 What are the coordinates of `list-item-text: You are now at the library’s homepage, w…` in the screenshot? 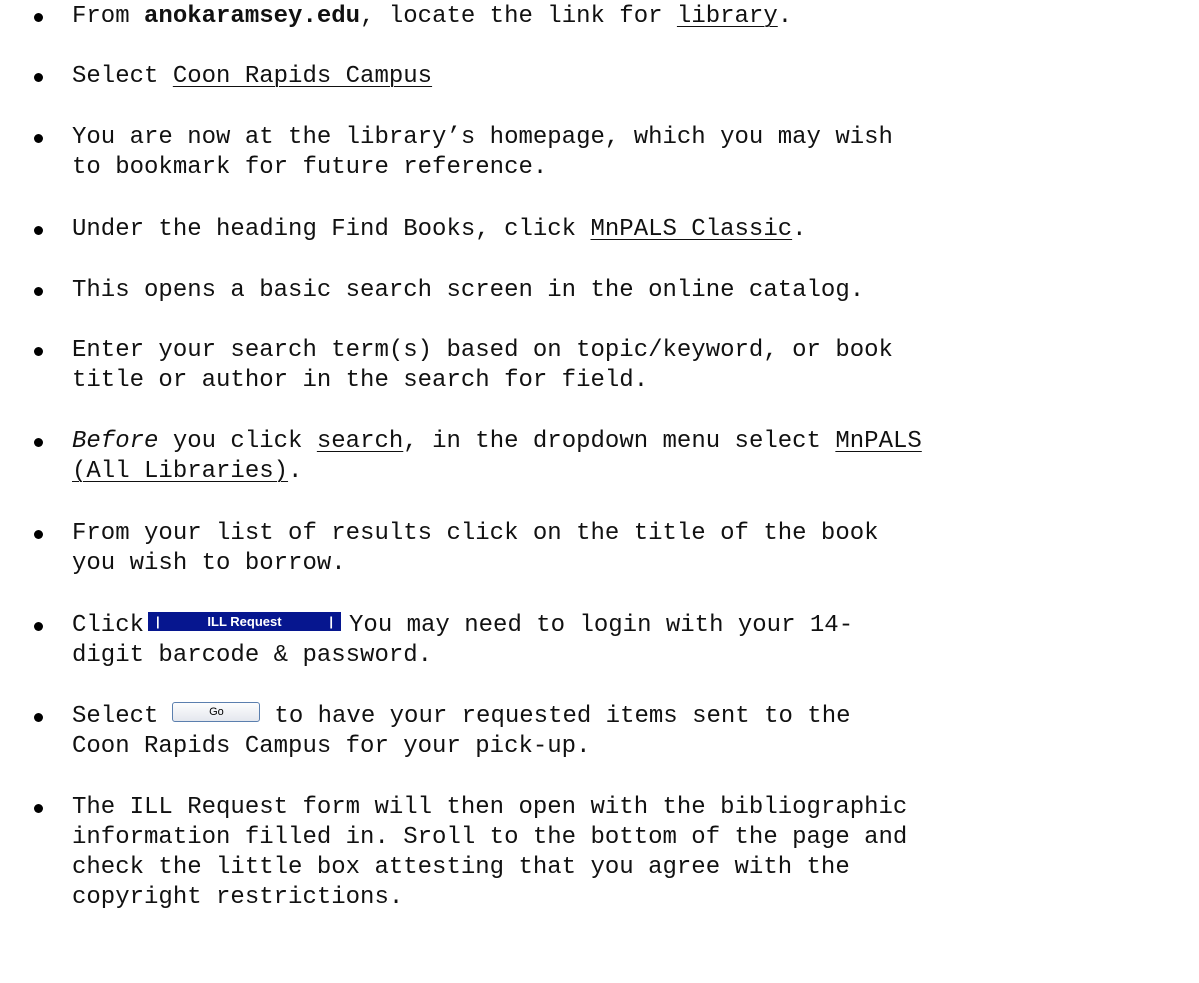 It's located at (482, 137).